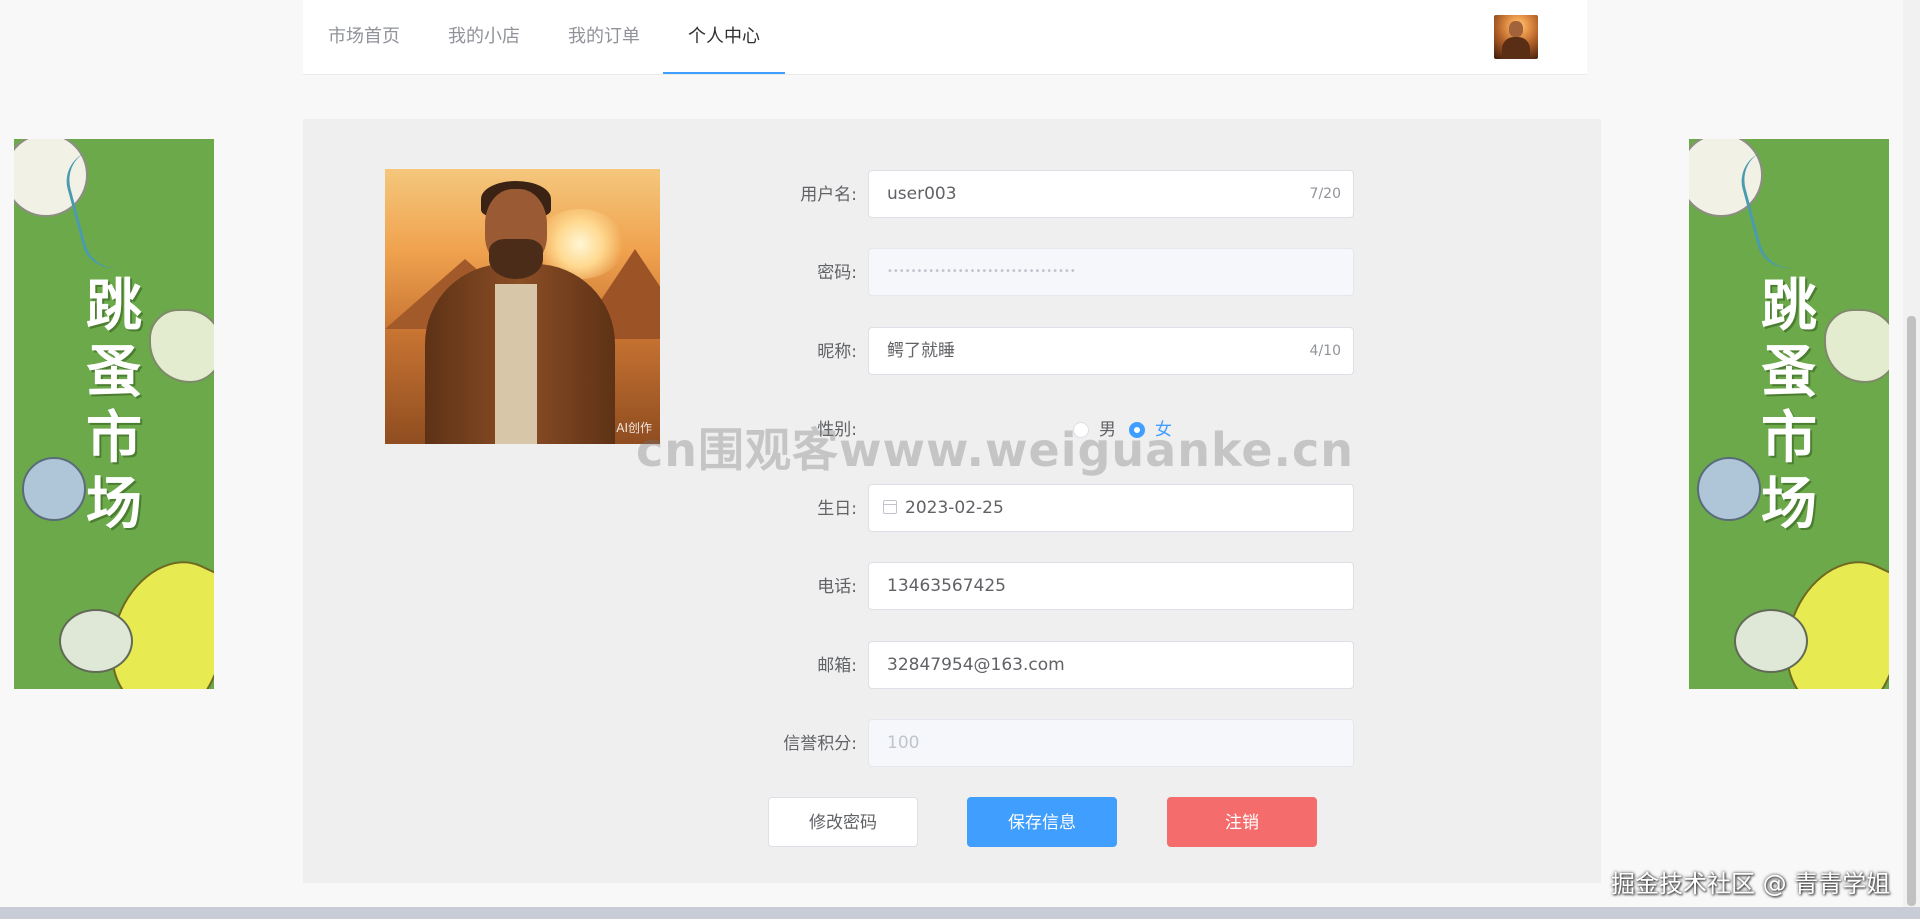  I want to click on nav-item-my-orders: 我的订单, so click(604, 37).